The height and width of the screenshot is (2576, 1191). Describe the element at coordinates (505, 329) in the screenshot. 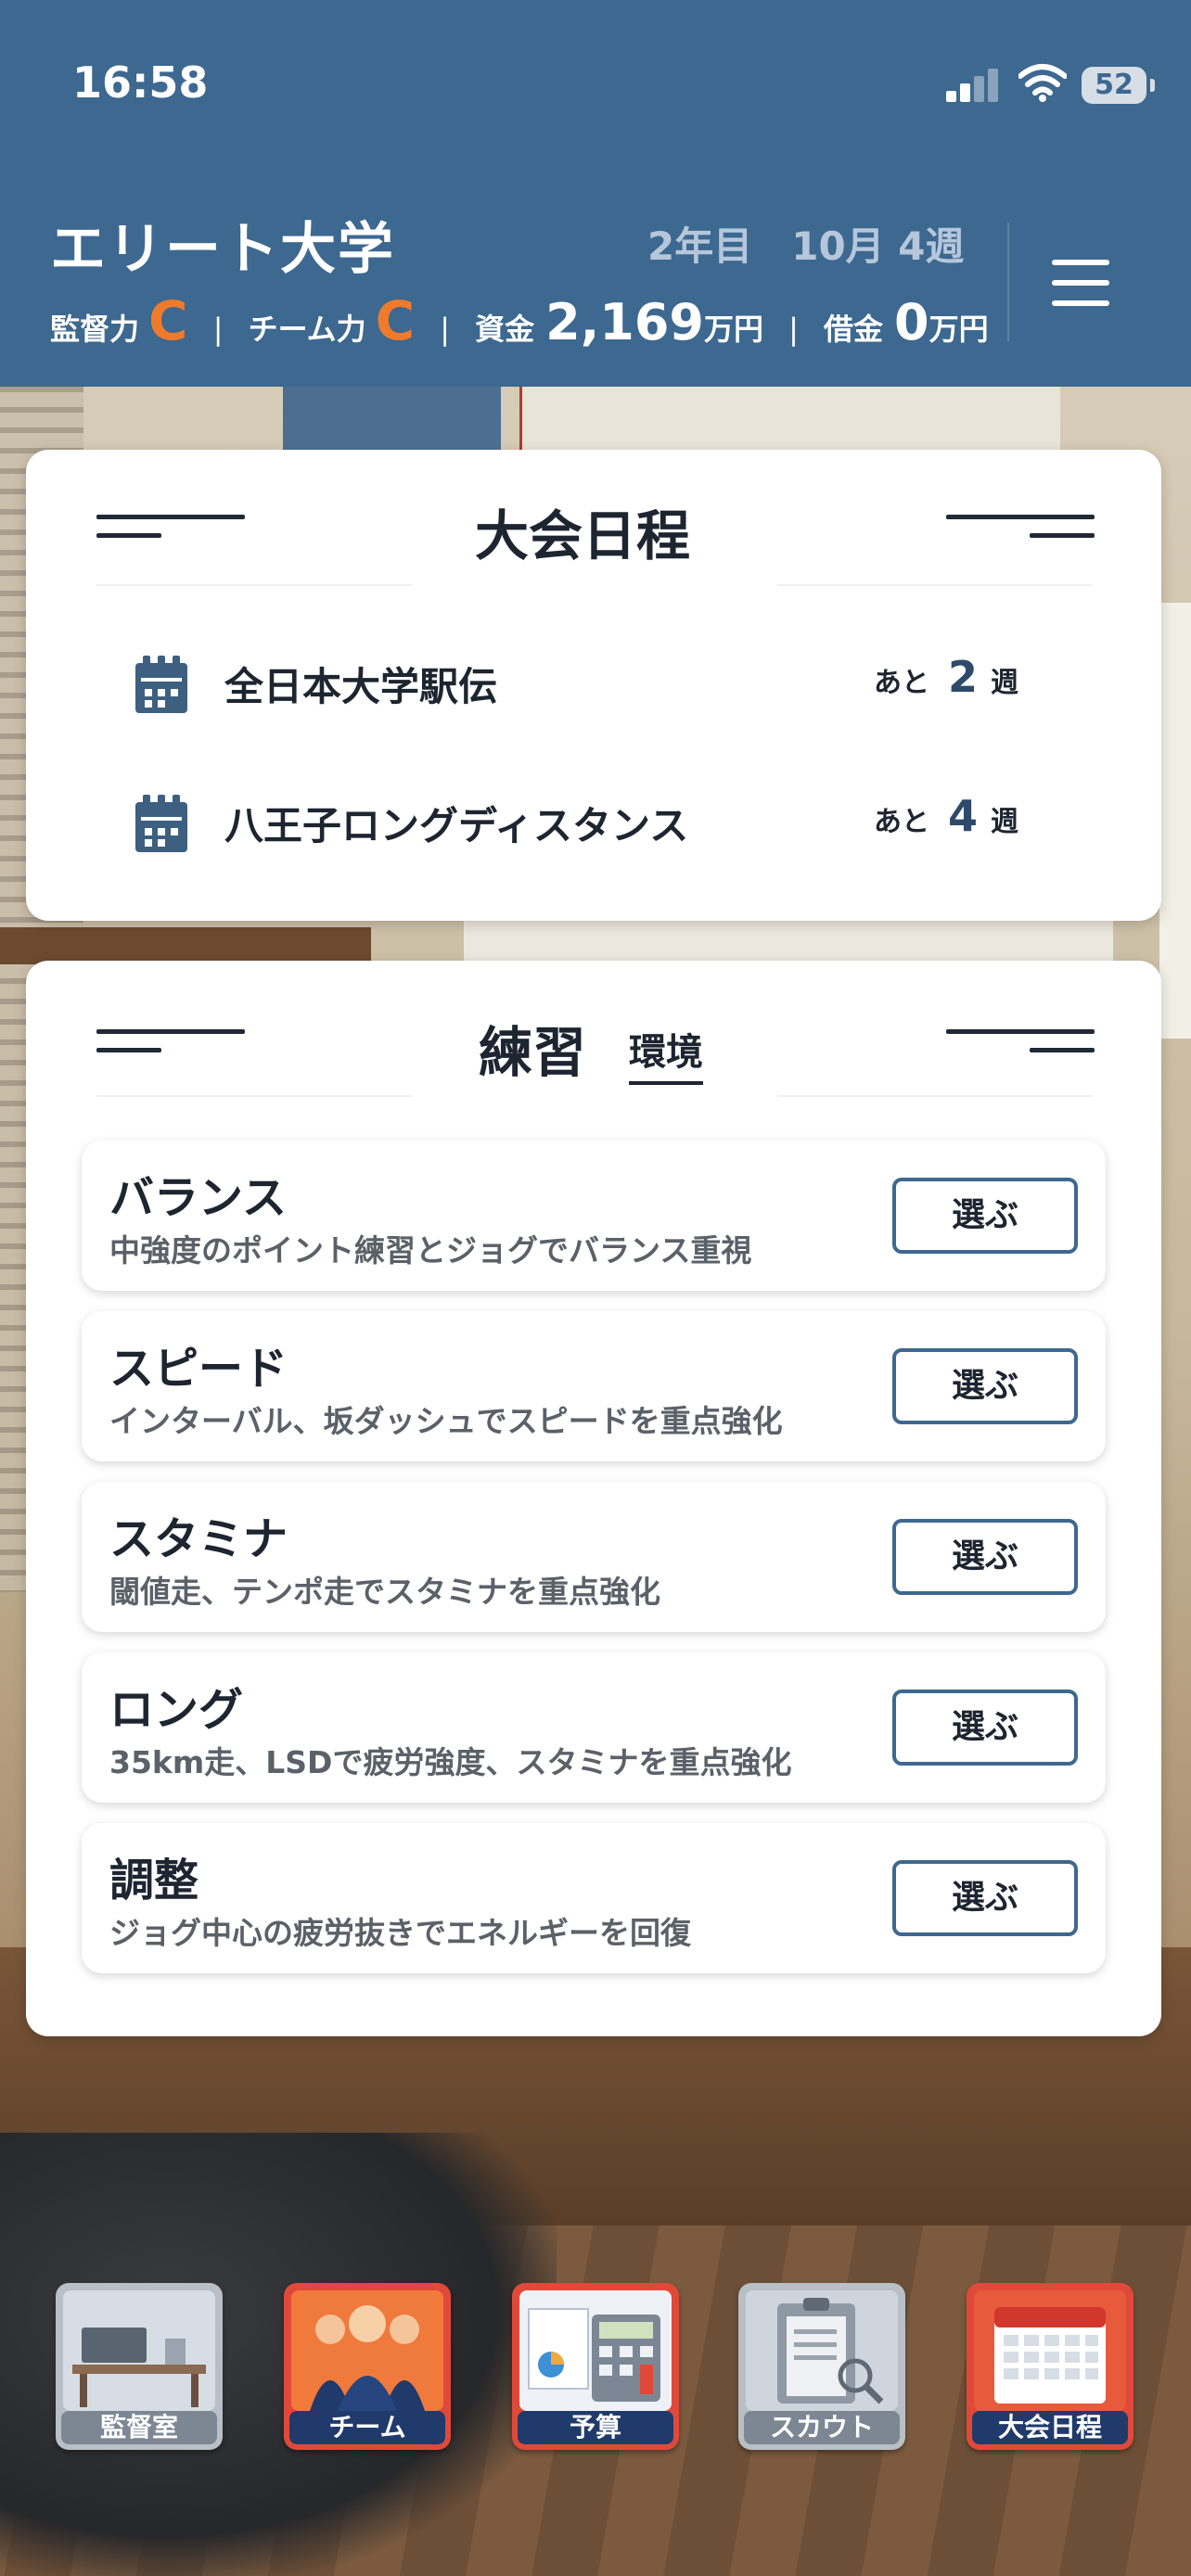

I see `funds-label: 資金` at that location.